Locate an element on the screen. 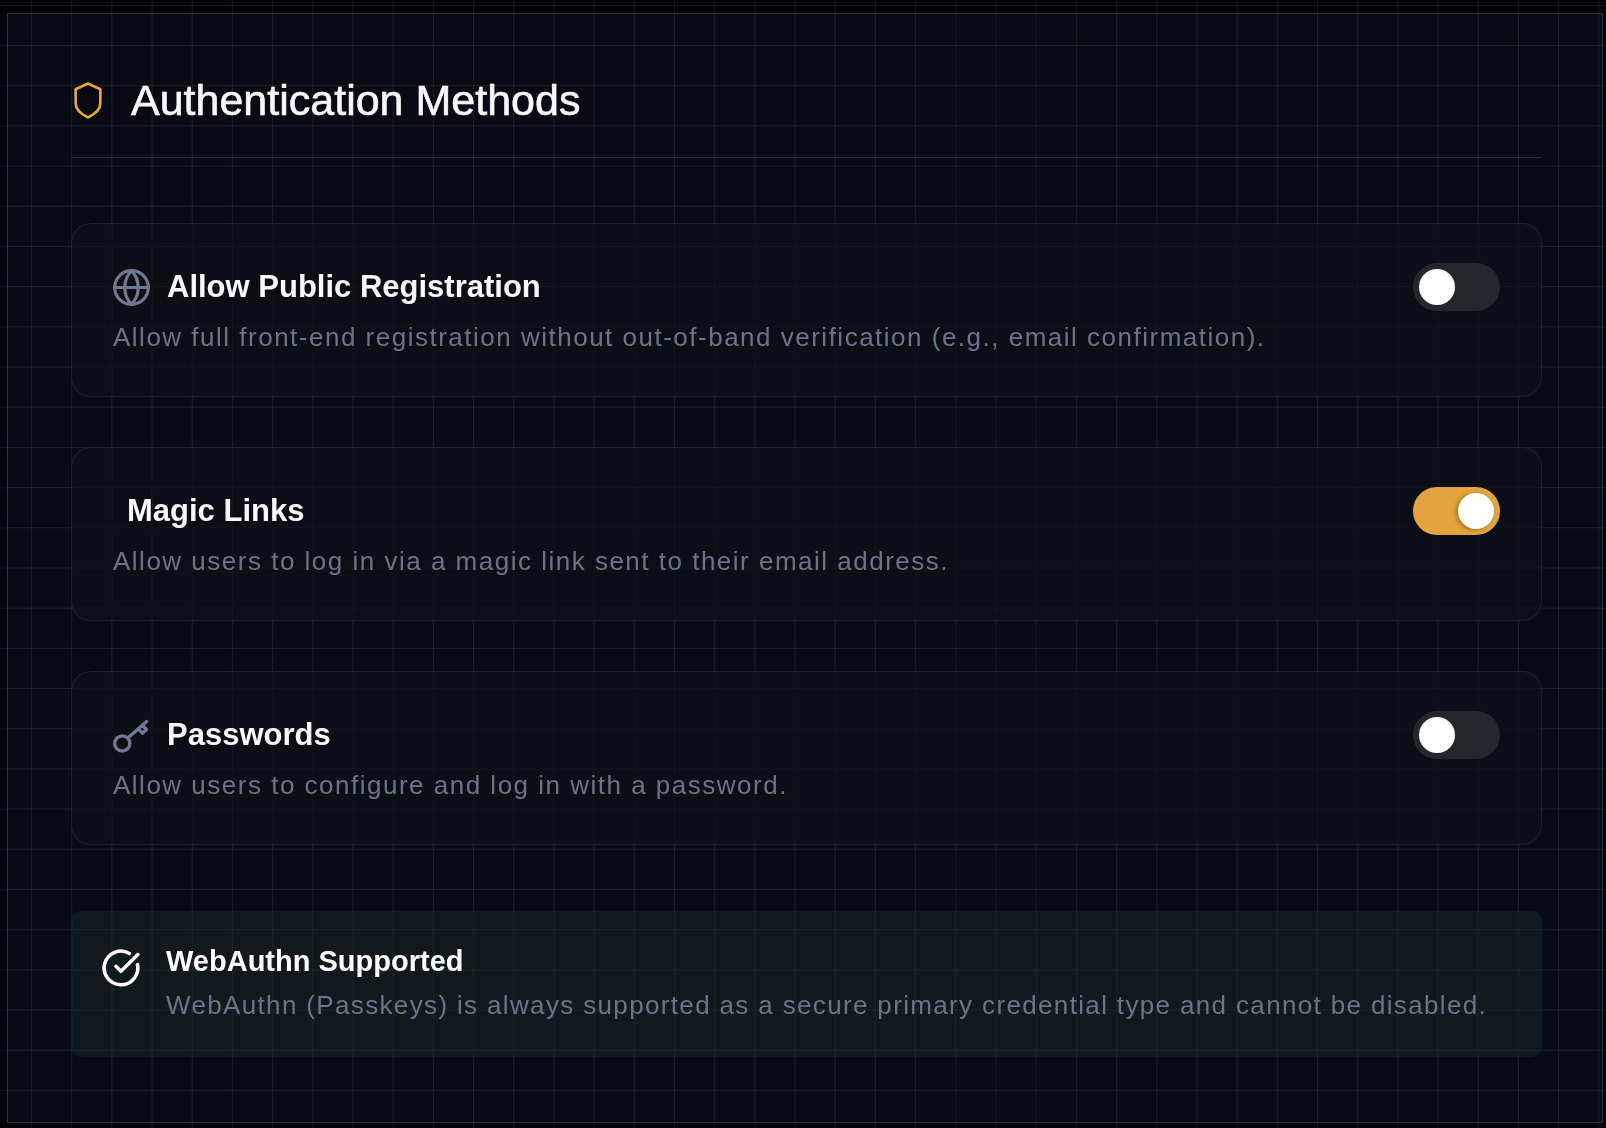 Image resolution: width=1606 pixels, height=1128 pixels. setting-description: Allow users to configure and log in with a password. is located at coordinates (451, 785).